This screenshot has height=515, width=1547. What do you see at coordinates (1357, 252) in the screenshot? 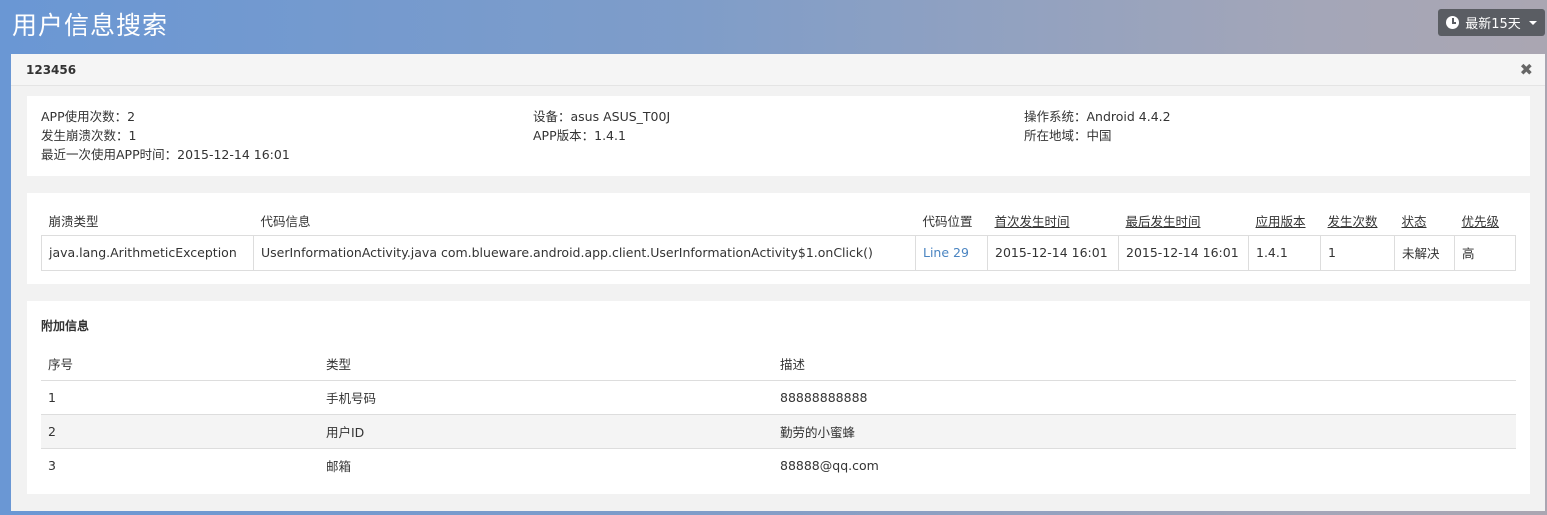
I see `occurrences: 1` at bounding box center [1357, 252].